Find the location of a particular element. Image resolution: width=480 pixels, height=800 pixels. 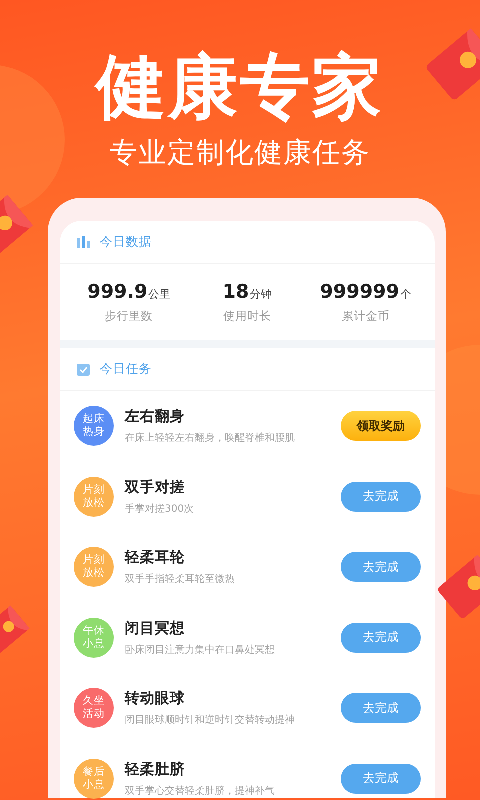

task-title: 转动眼球 is located at coordinates (155, 699).